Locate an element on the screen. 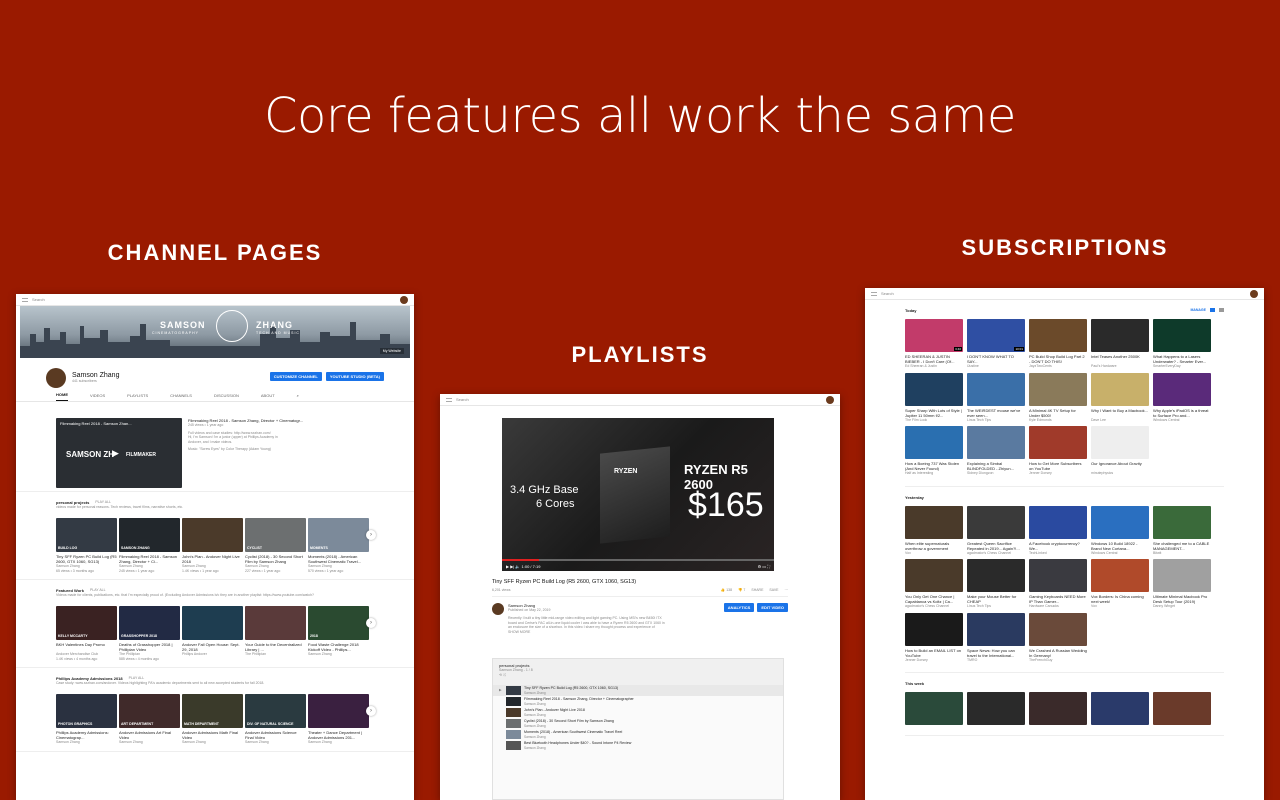 This screenshot has width=1280, height=800. video-channel: Paul's Hardware is located at coordinates (1120, 366).